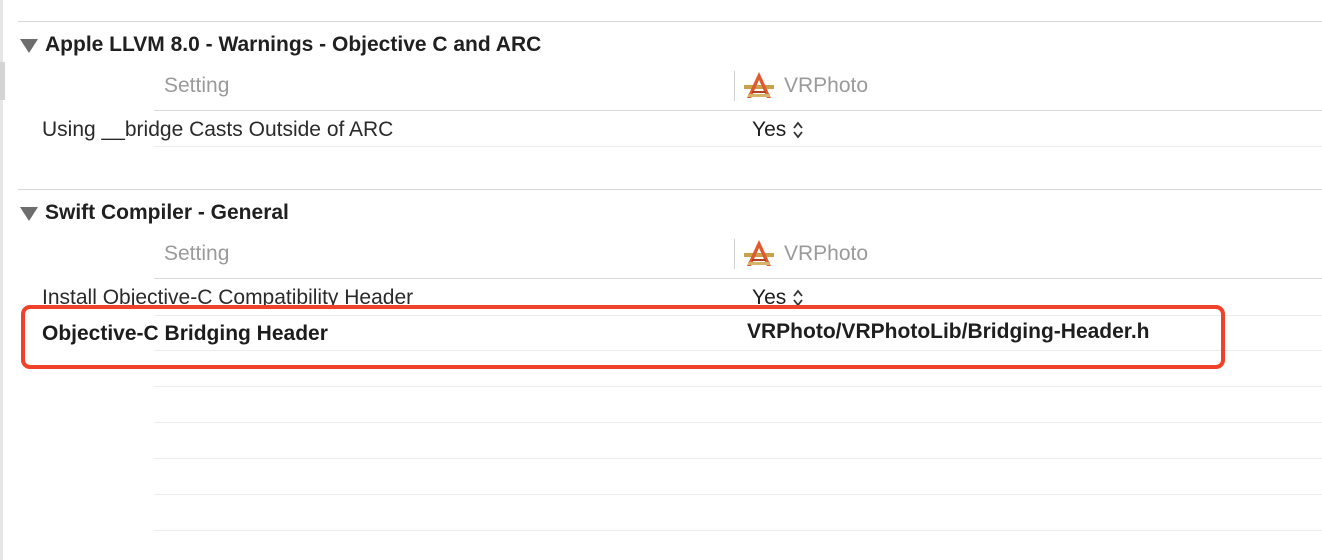  Describe the element at coordinates (217, 130) in the screenshot. I see `setting-name-bridge-casts: Using __bridge Casts Outside of ARC` at that location.